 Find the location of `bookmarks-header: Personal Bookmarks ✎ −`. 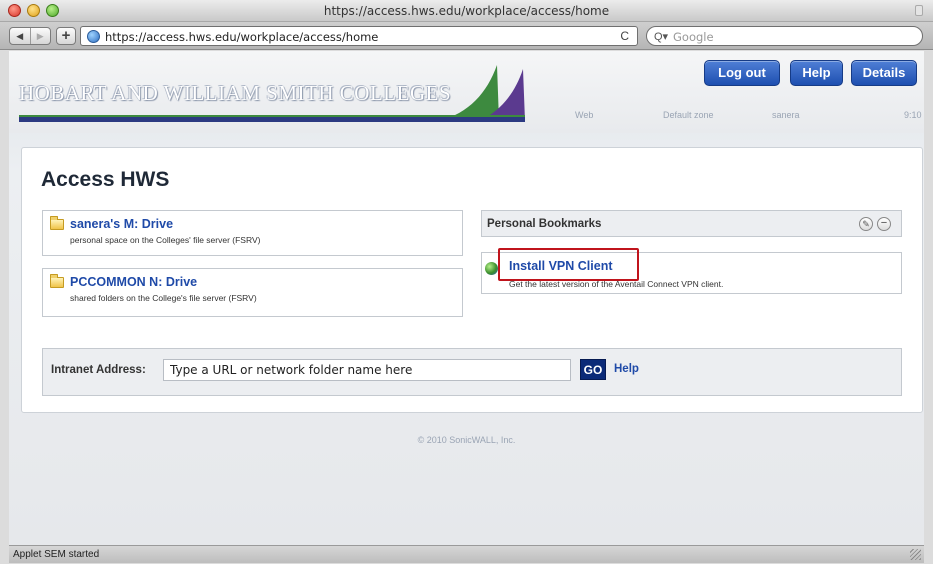

bookmarks-header: Personal Bookmarks ✎ − is located at coordinates (691, 223).